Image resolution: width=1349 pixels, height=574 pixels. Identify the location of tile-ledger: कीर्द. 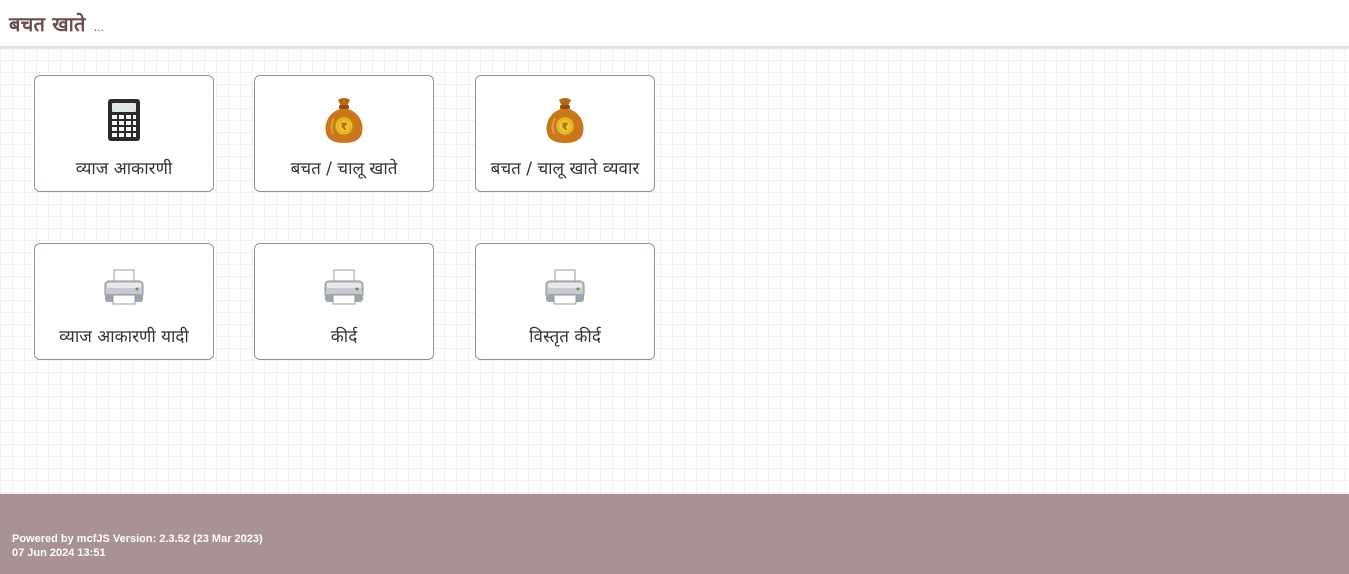
(344, 301).